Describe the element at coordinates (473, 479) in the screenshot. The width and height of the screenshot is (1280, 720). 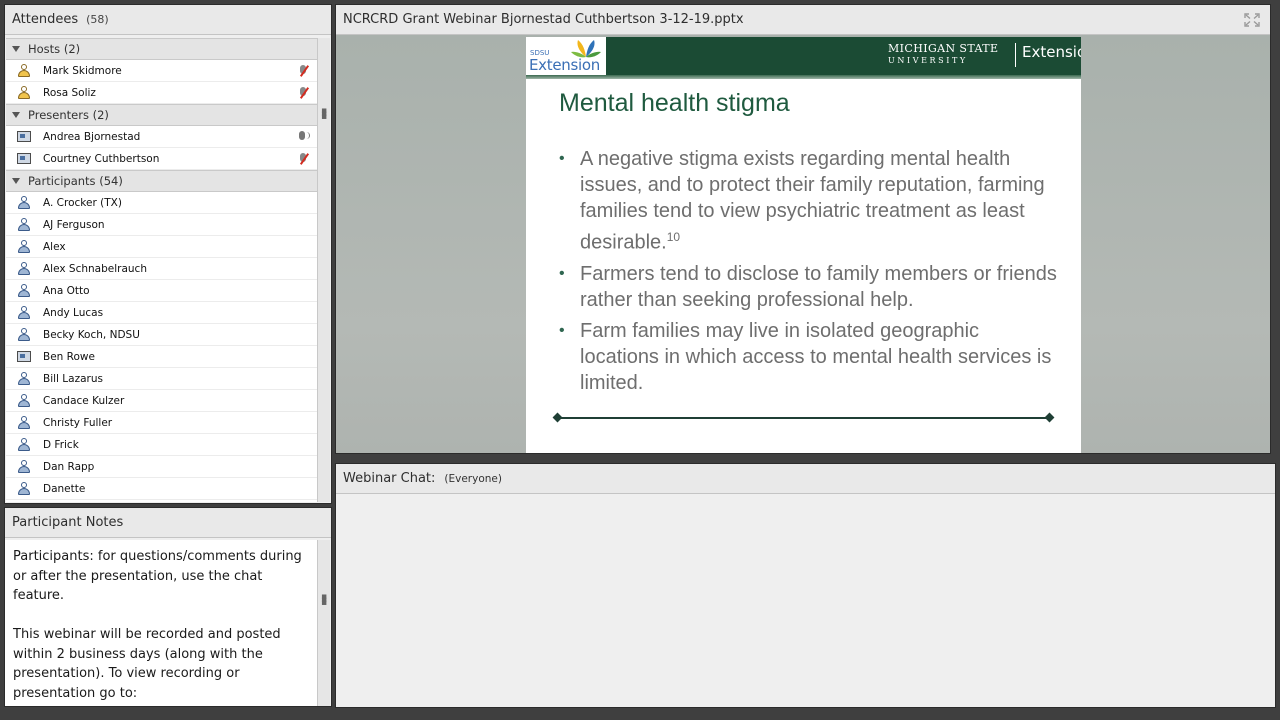
I see `chat-scope: (Everyone)` at that location.